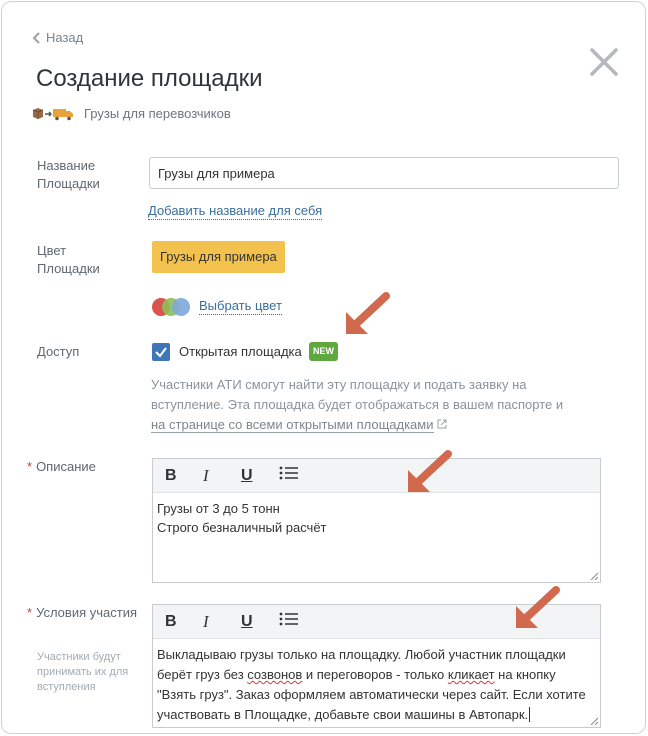 The height and width of the screenshot is (736, 648). What do you see at coordinates (530, 714) in the screenshot?
I see `text-cursor` at bounding box center [530, 714].